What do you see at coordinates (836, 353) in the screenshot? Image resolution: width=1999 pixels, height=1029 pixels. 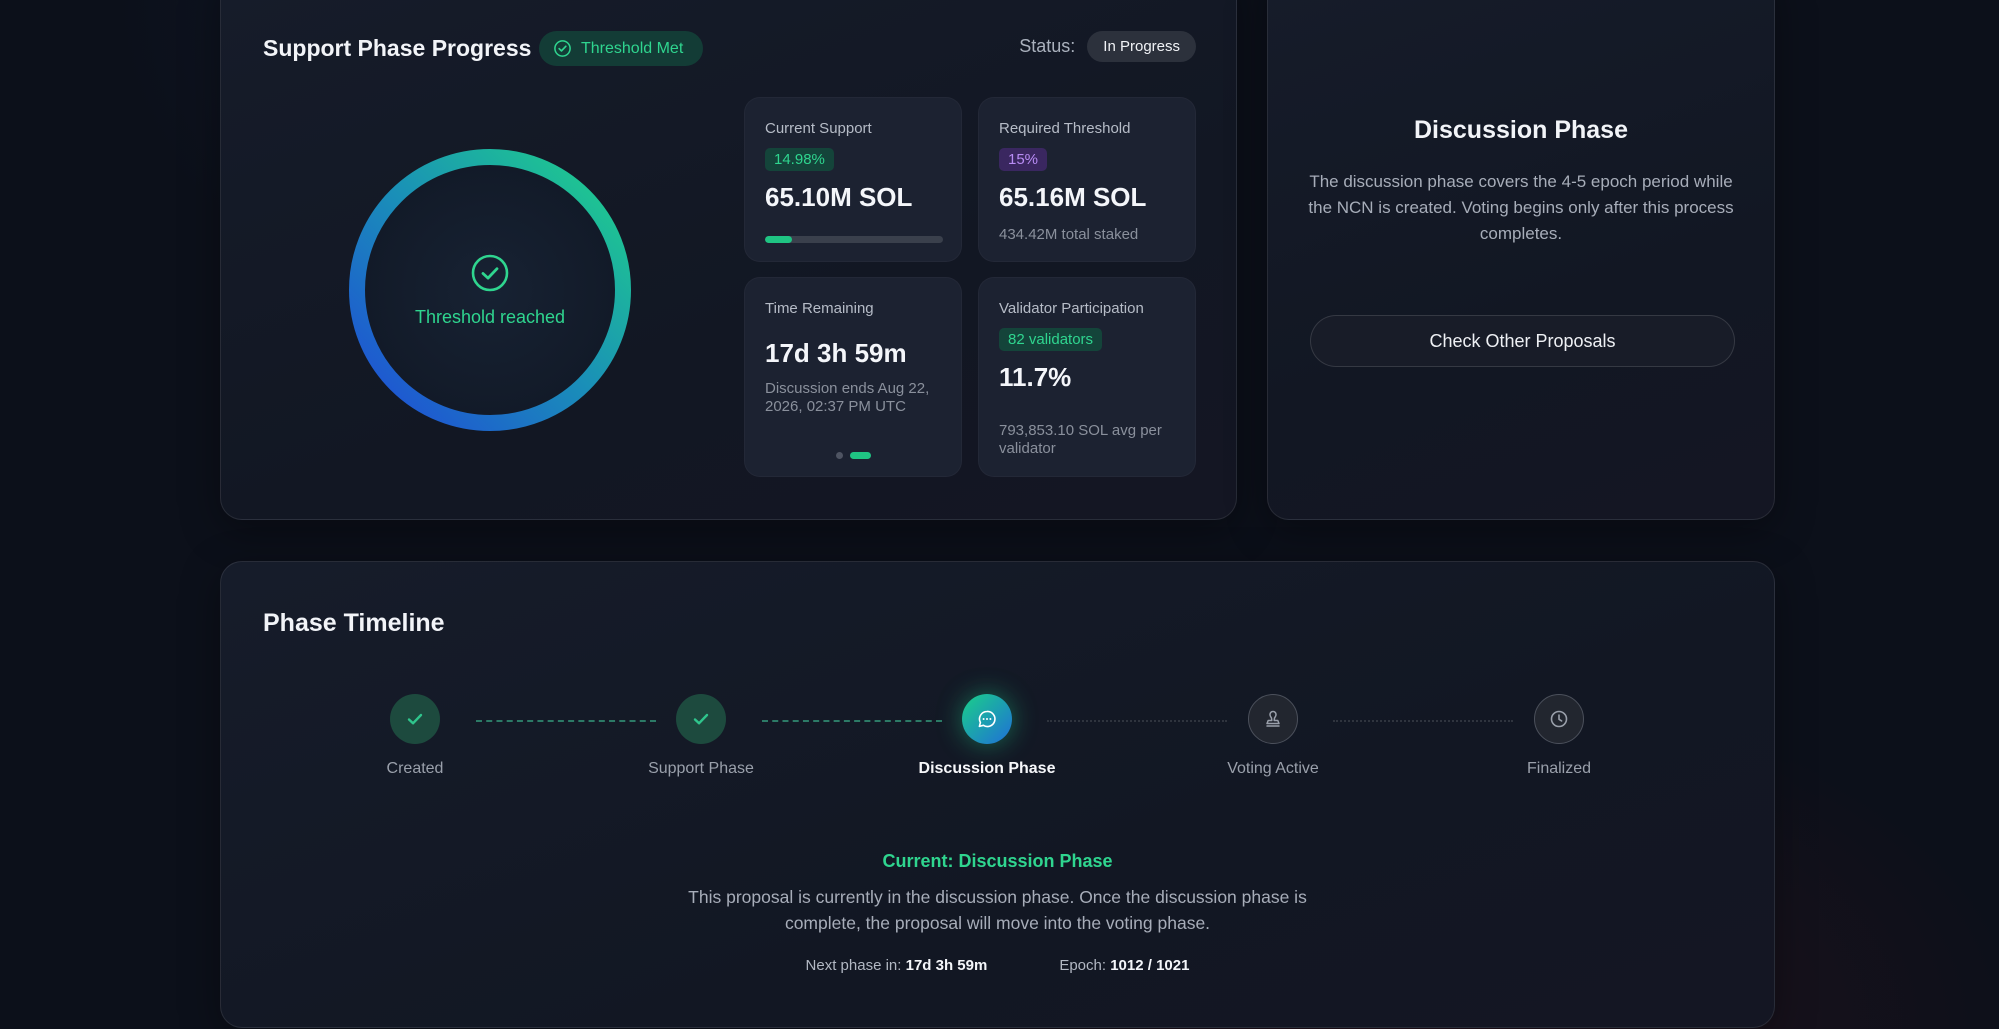 I see `stat-value: 17d 3h 59m` at bounding box center [836, 353].